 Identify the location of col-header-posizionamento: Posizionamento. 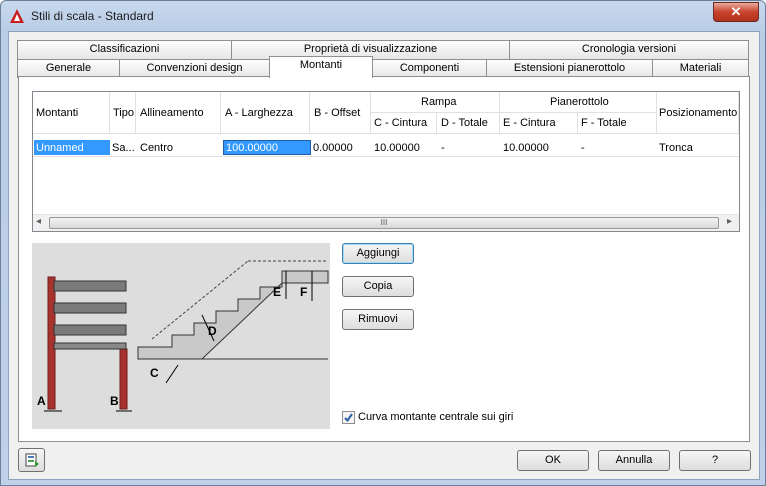
(698, 113).